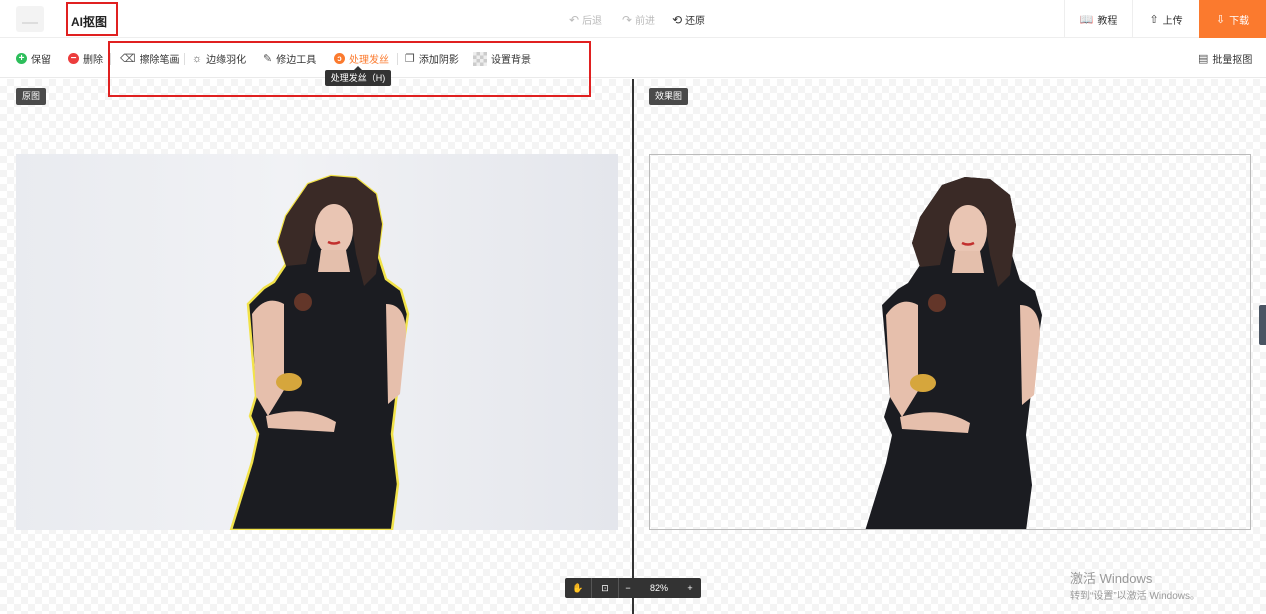 The height and width of the screenshot is (614, 1266). I want to click on redo-label: 前进, so click(645, 21).